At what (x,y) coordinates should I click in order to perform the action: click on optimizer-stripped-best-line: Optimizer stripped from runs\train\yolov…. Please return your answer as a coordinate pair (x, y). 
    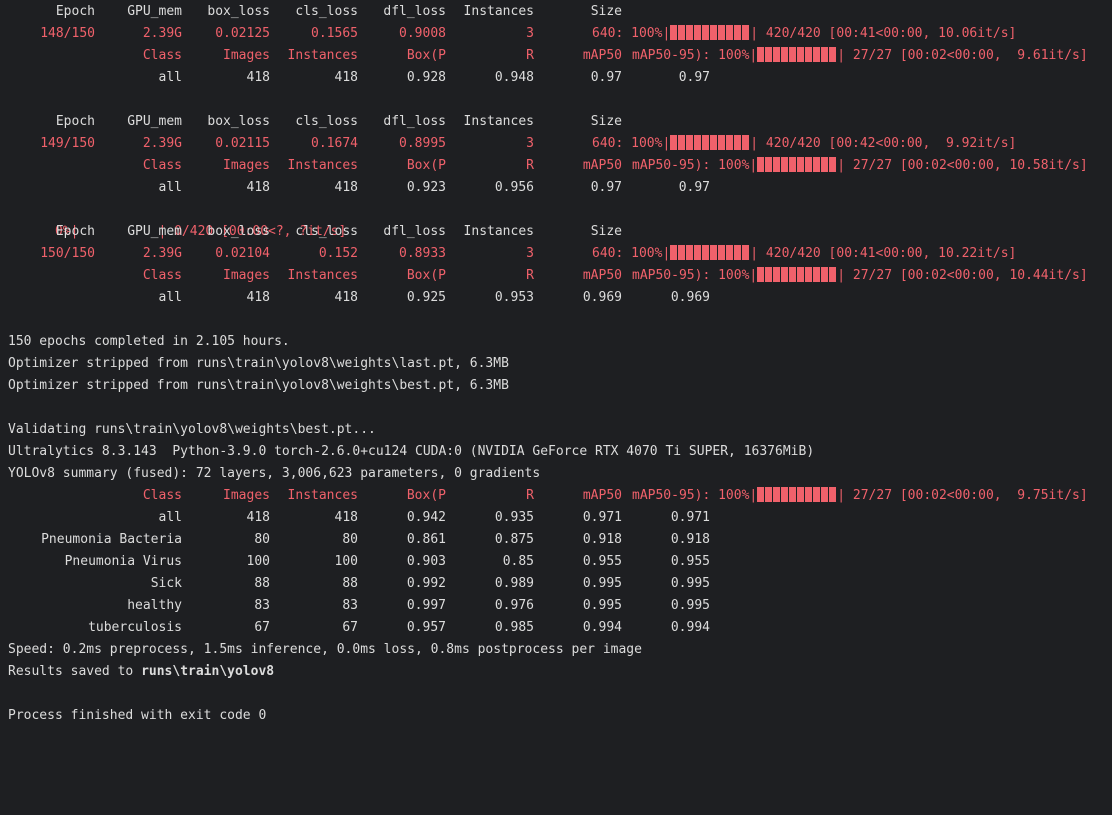
    Looking at the image, I should click on (258, 385).